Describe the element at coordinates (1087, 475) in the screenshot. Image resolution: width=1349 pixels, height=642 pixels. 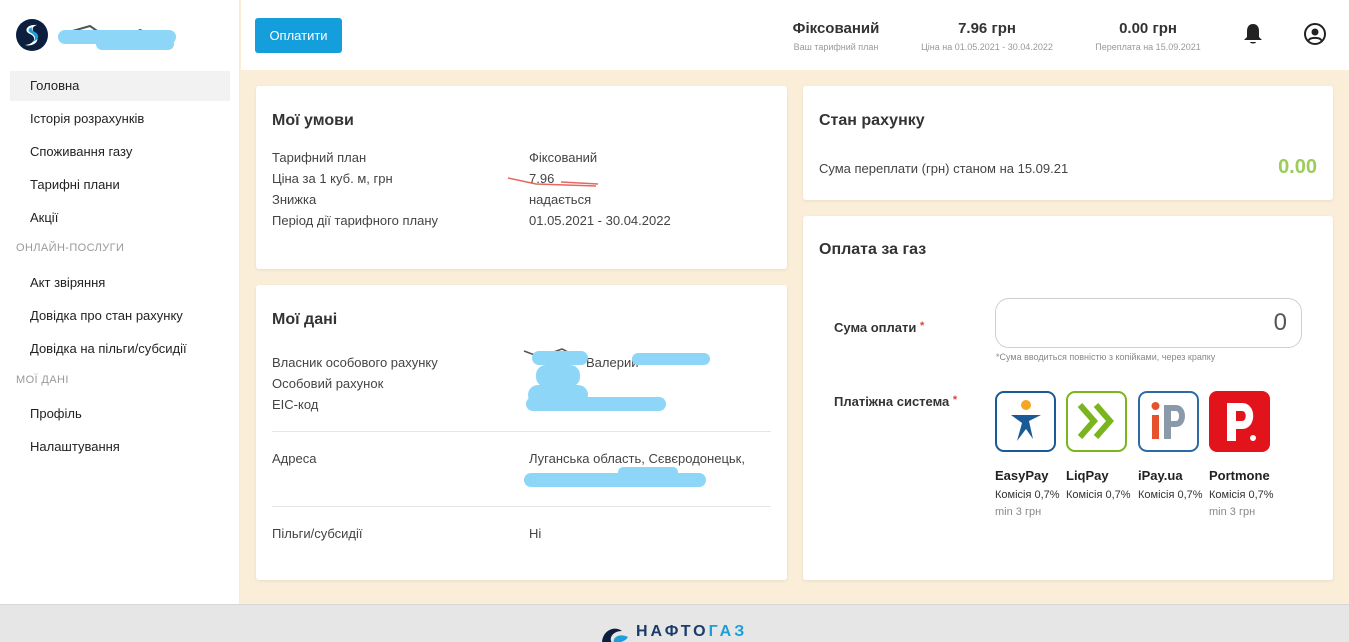
I see `payment-name: LiqPay` at that location.